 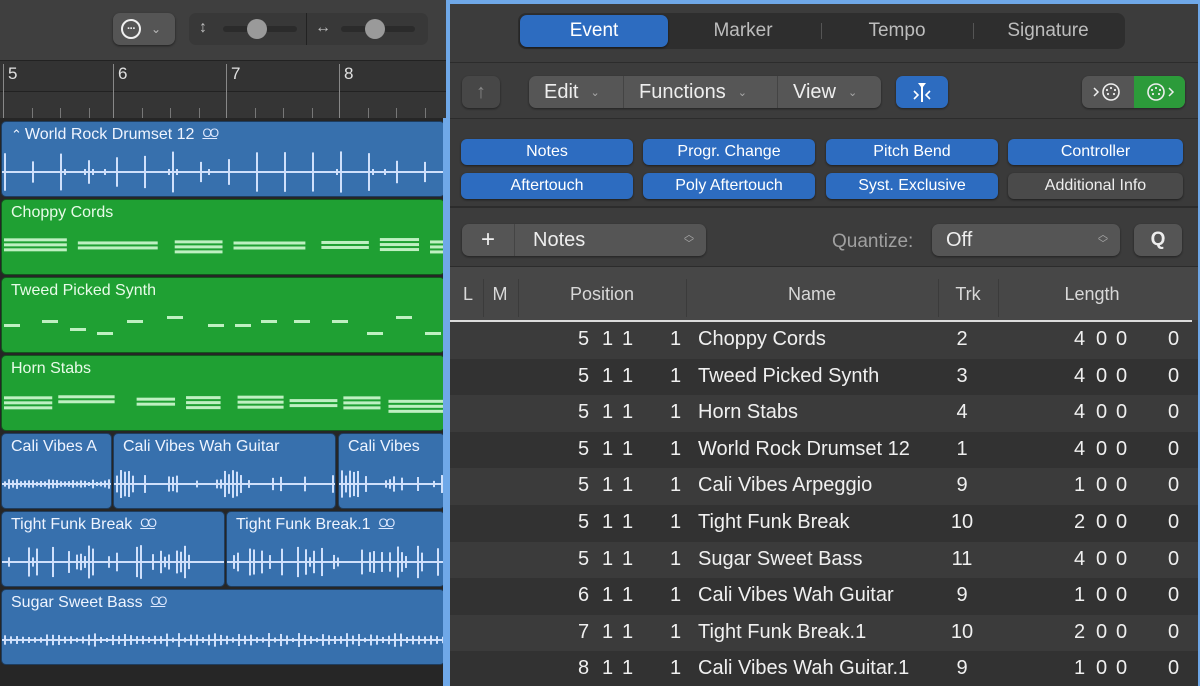 I want to click on event-row: 5 1 1 1 Choppy Cords 2 4 0 0 0, so click(x=824, y=340).